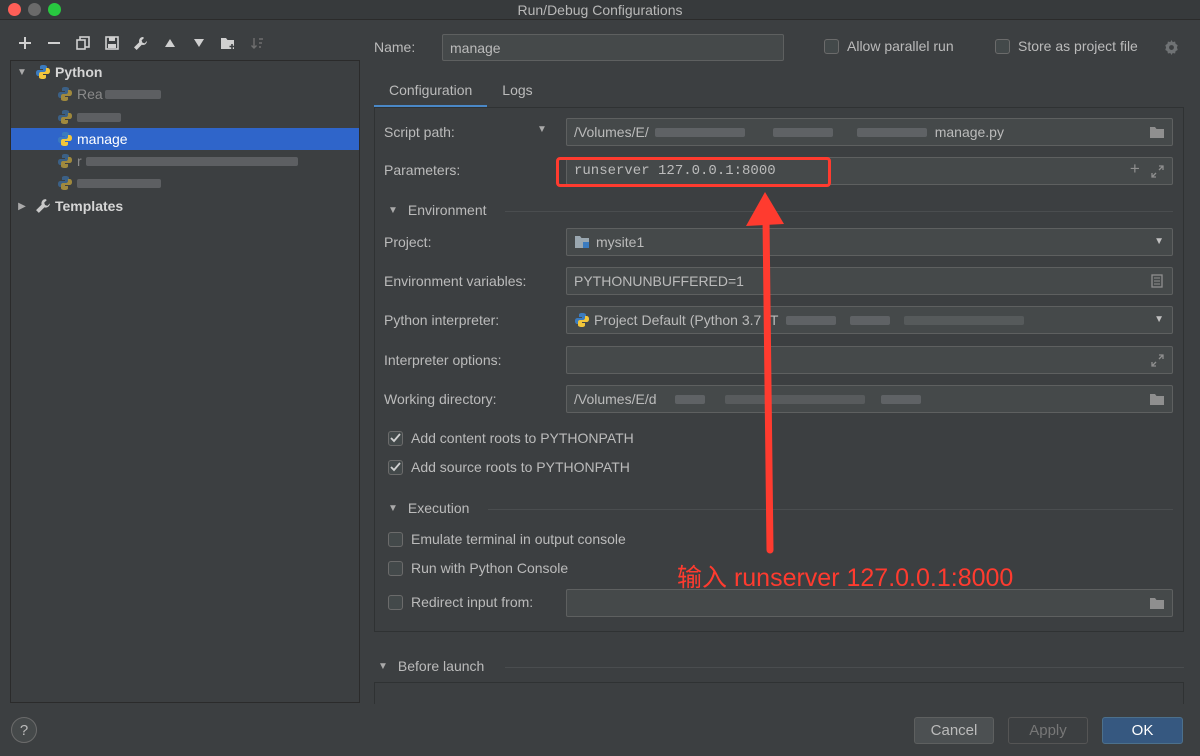 The image size is (1200, 756). What do you see at coordinates (611, 132) in the screenshot?
I see `script-path-value: /Volumes/E/` at bounding box center [611, 132].